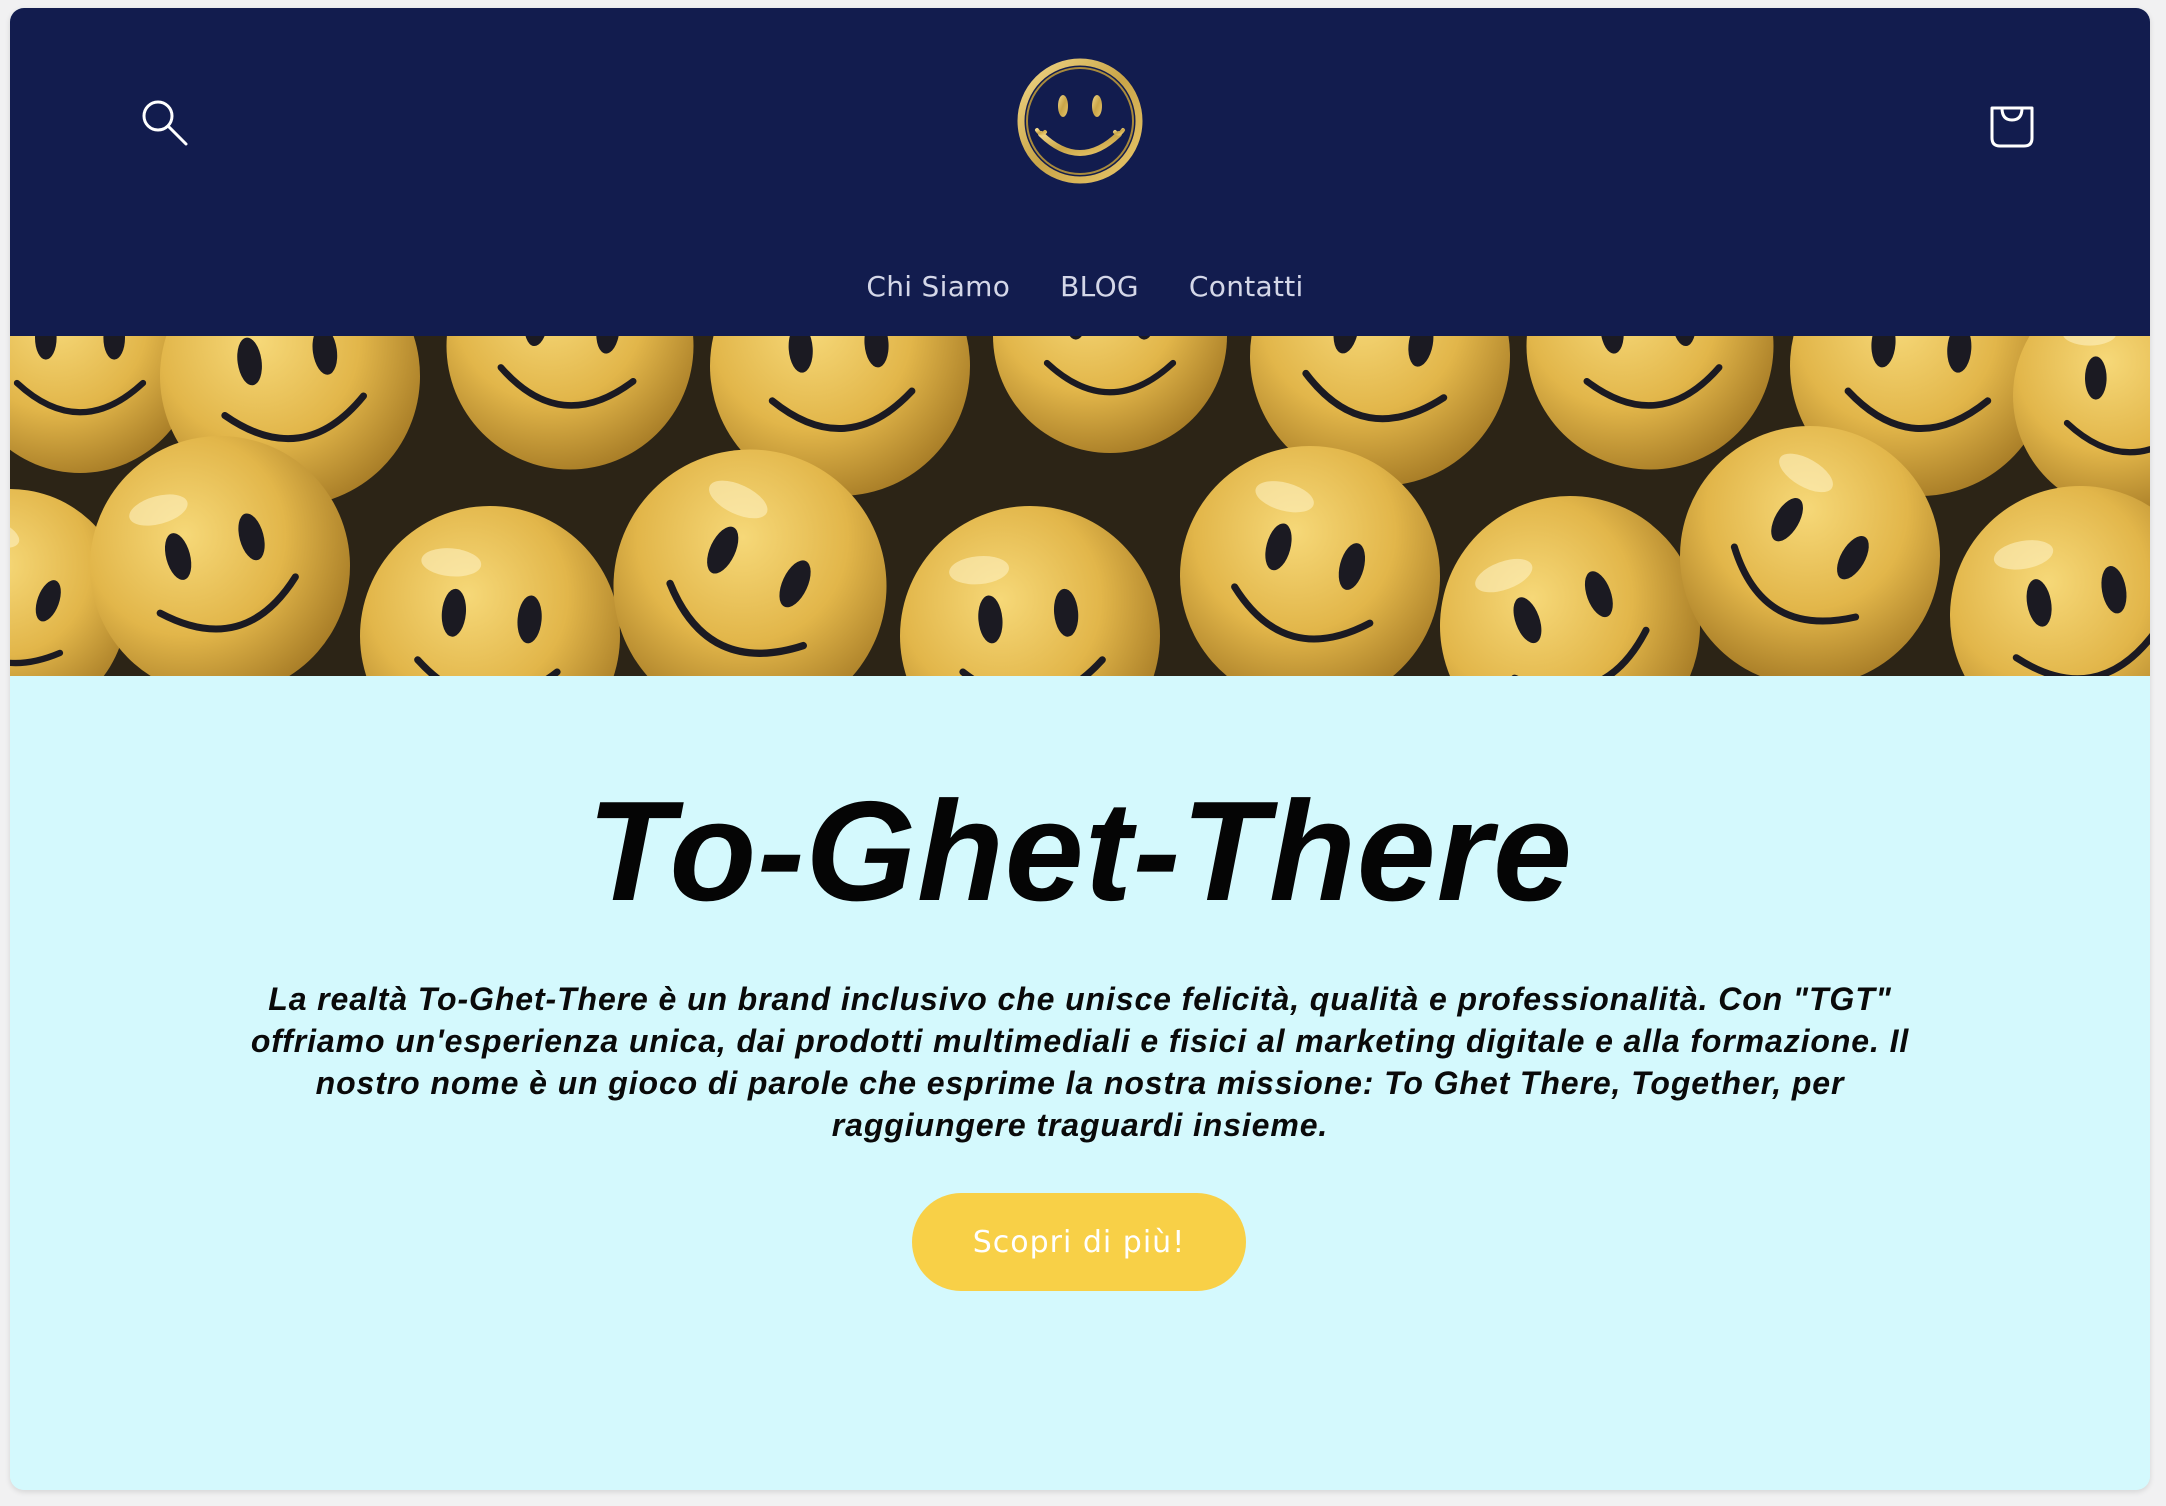 The width and height of the screenshot is (2166, 1506). I want to click on discover-more-button: Scopri di più!, so click(1079, 1242).